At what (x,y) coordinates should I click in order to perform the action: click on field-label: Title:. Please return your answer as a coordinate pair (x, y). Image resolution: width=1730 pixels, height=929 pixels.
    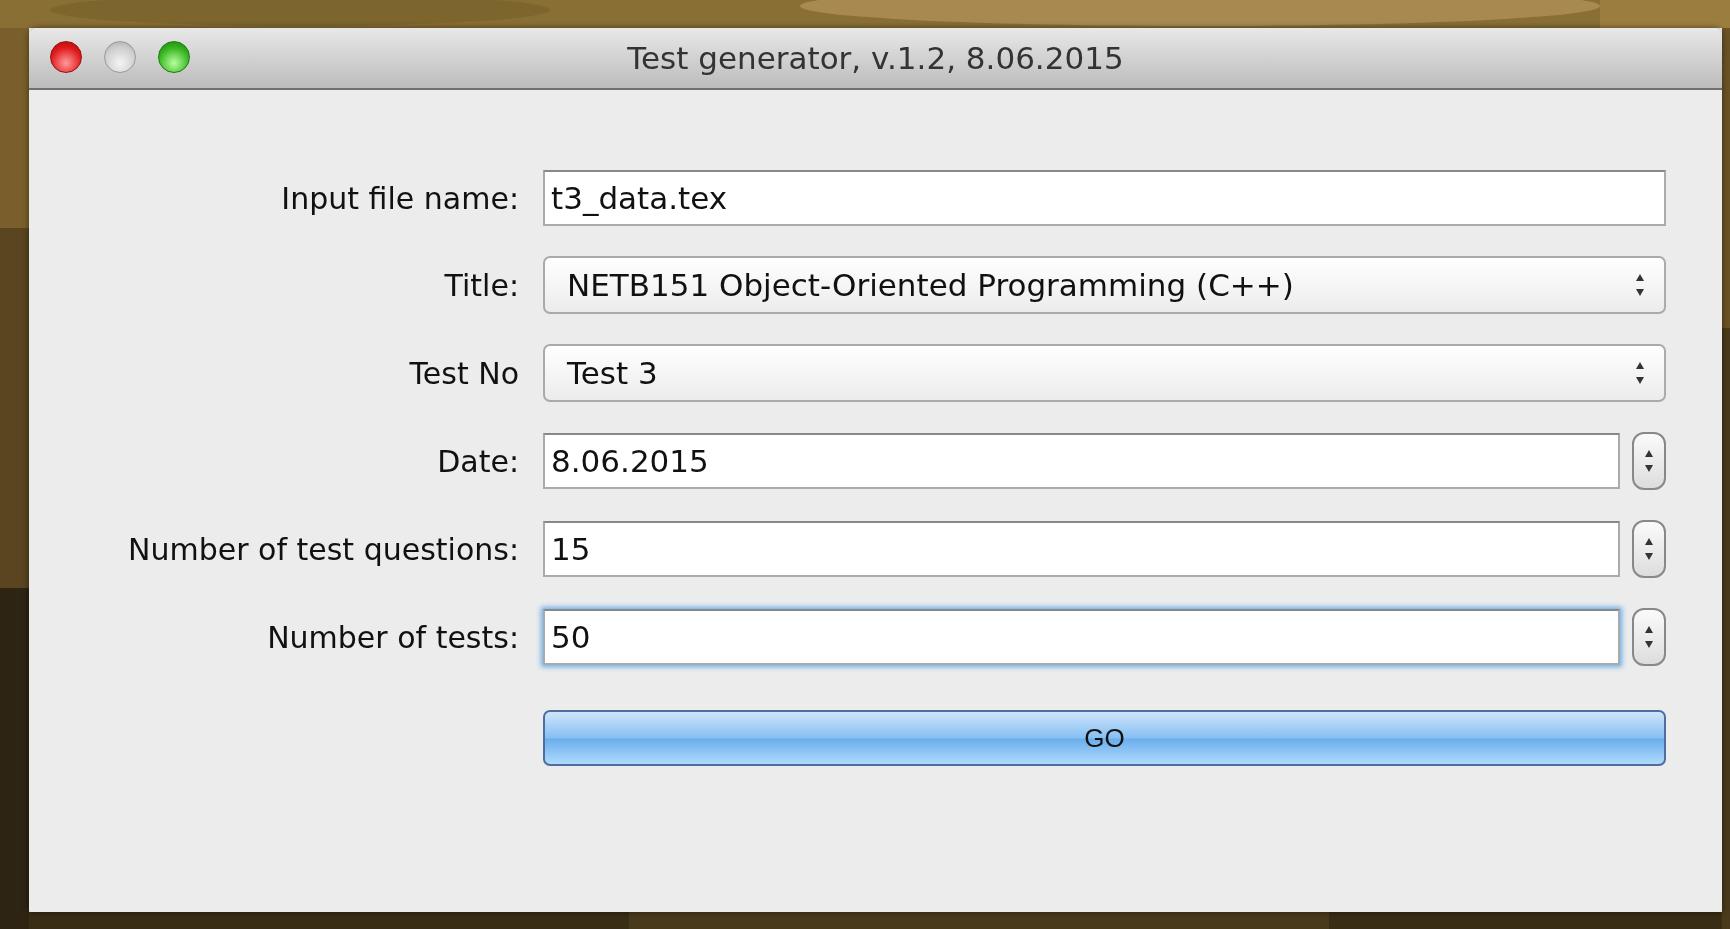
    Looking at the image, I should click on (481, 285).